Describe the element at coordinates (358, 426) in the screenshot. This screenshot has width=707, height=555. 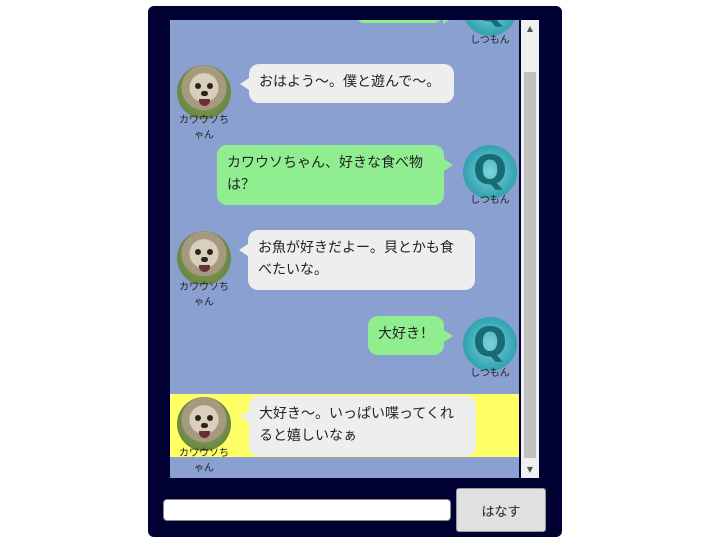
I see `bot-message-bubble: 大好き～。いっぱい喋ってくれ ると嬉しいなぁ` at that location.